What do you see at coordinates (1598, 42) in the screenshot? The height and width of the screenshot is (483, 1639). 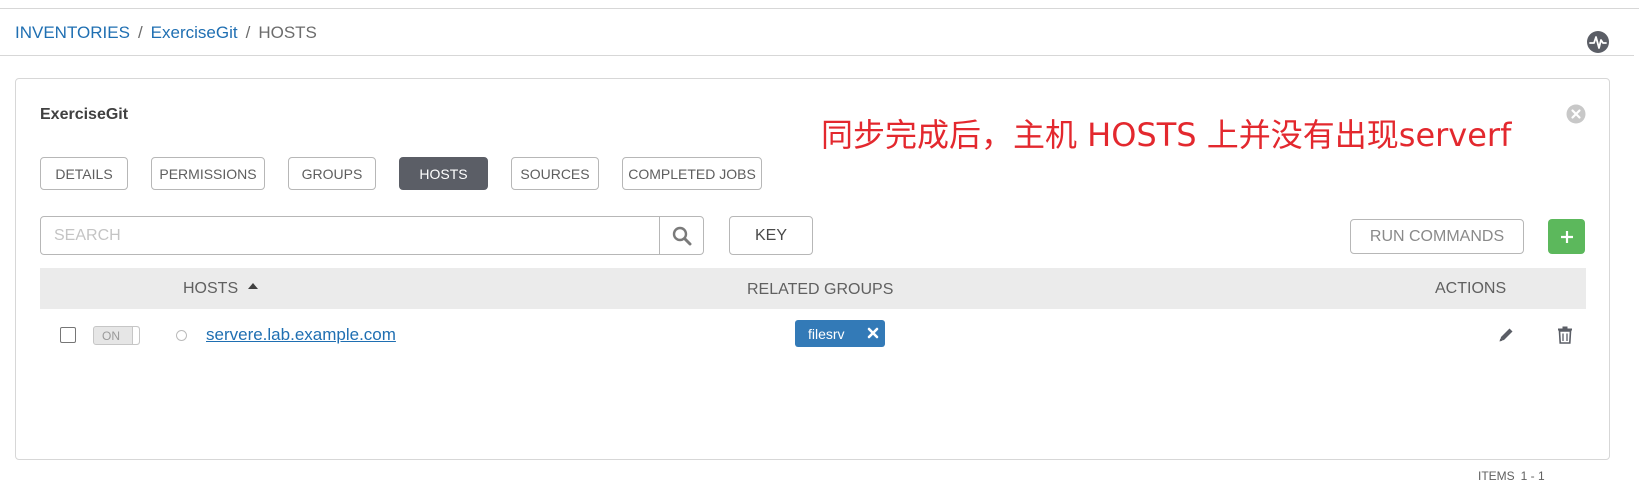 I see `activity-stream-icon` at bounding box center [1598, 42].